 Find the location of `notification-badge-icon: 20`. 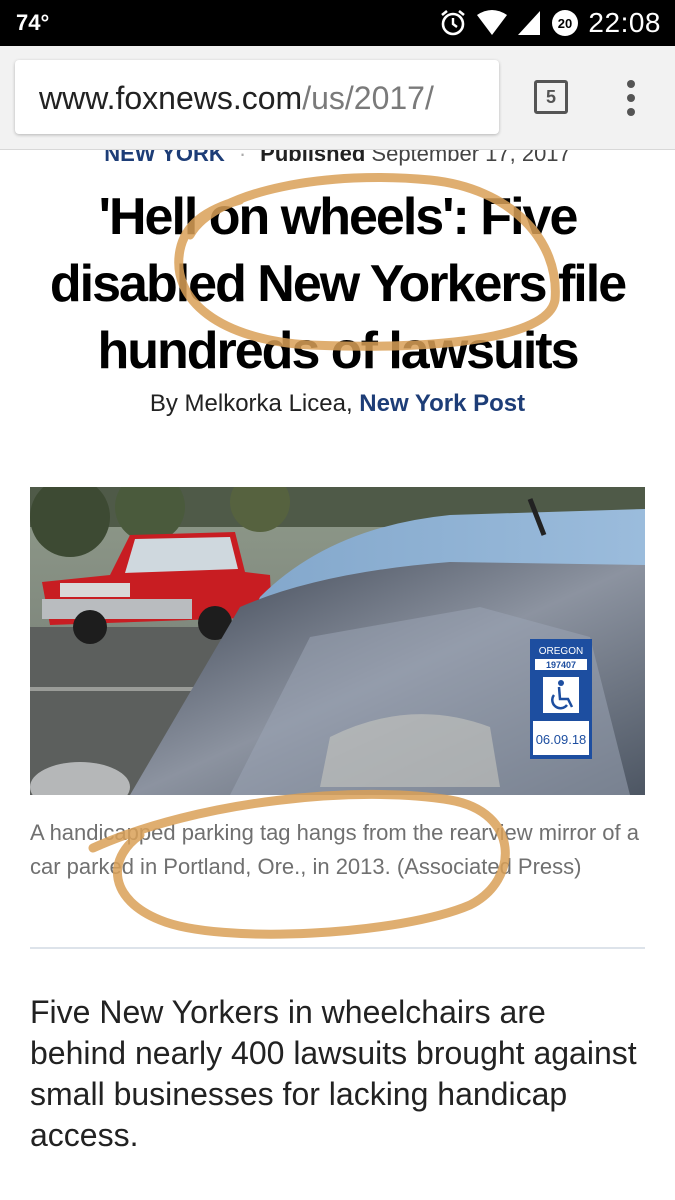

notification-badge-icon: 20 is located at coordinates (565, 23).